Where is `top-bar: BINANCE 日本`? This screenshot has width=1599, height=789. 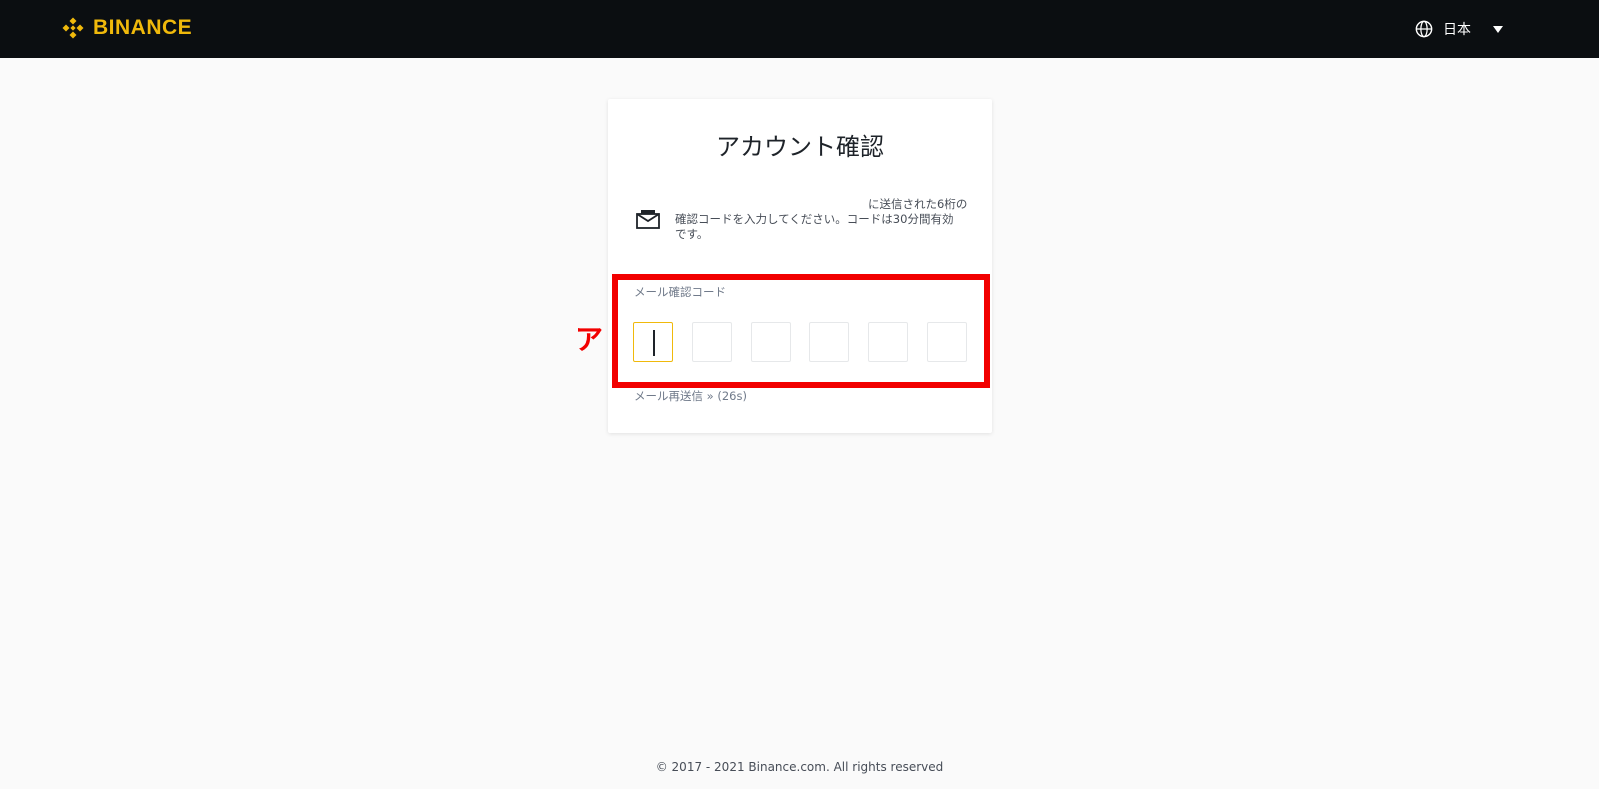 top-bar: BINANCE 日本 is located at coordinates (799, 29).